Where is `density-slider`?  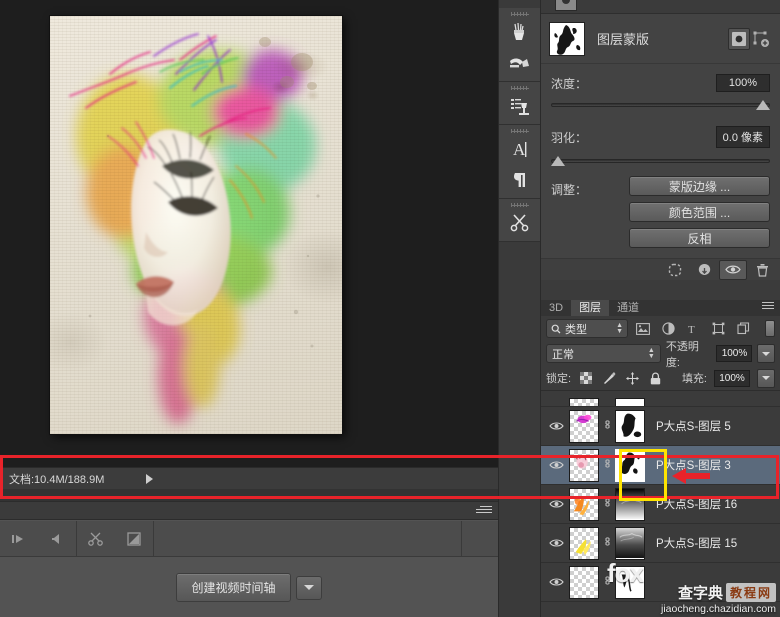
density-slider is located at coordinates (660, 105).